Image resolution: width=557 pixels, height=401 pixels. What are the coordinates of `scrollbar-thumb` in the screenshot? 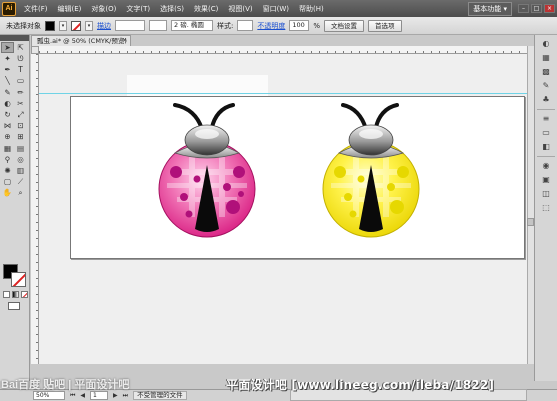 It's located at (530, 222).